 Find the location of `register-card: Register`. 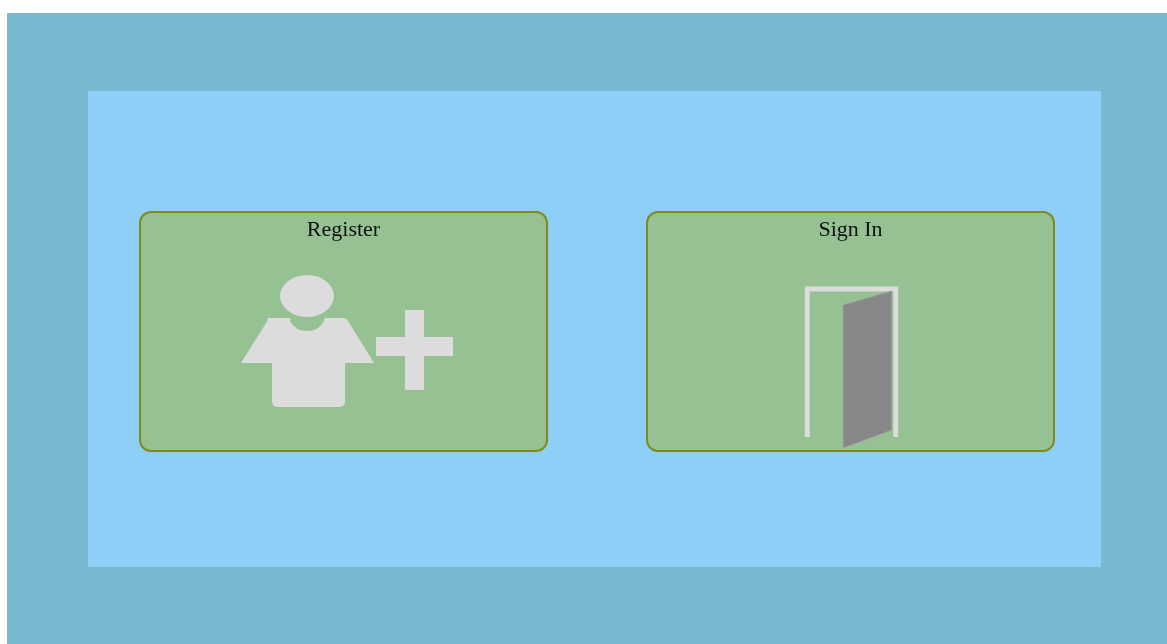

register-card: Register is located at coordinates (343, 331).